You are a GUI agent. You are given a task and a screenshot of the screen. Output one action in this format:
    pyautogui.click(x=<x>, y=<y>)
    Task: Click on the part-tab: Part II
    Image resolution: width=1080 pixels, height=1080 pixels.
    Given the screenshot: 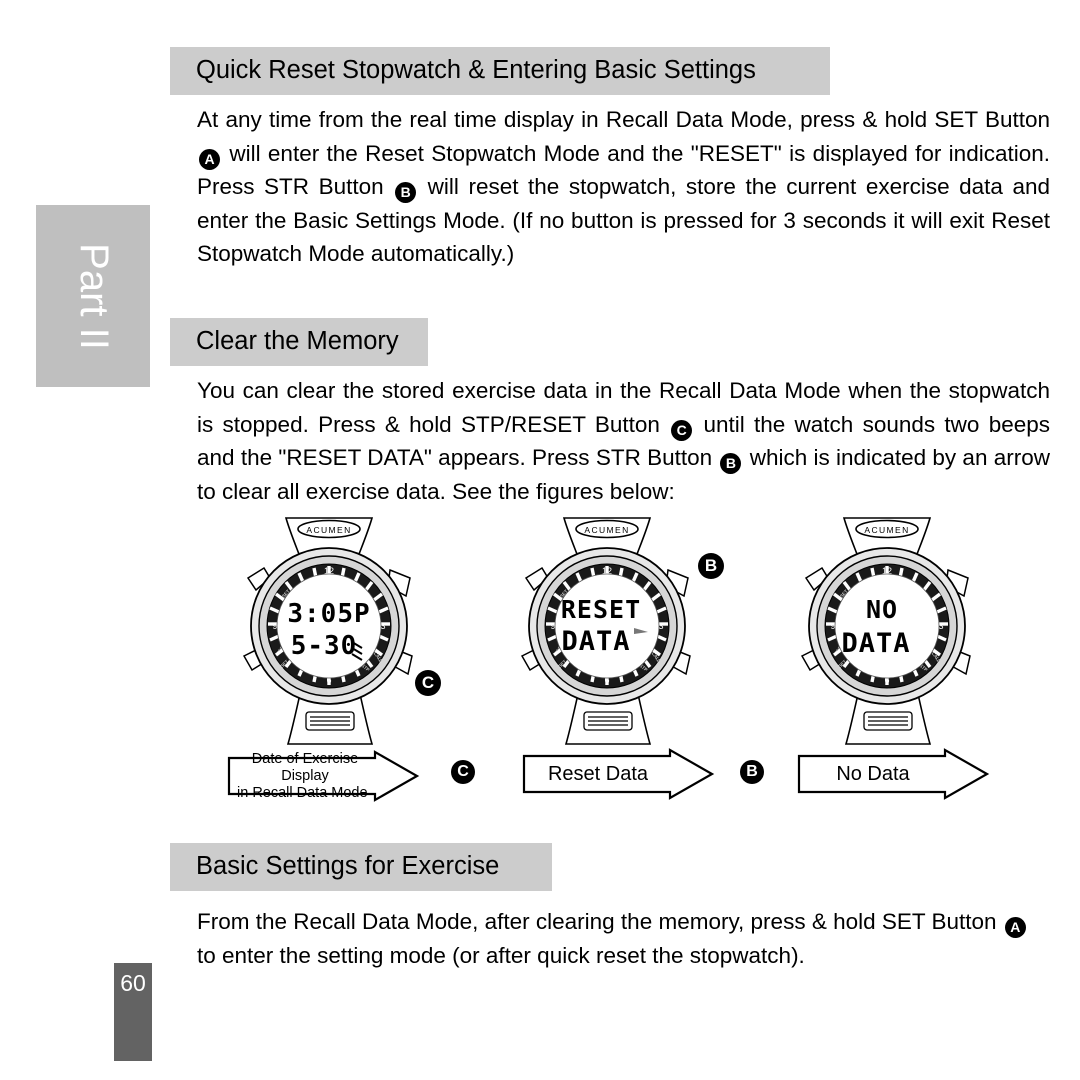 What is the action you would take?
    pyautogui.click(x=93, y=296)
    